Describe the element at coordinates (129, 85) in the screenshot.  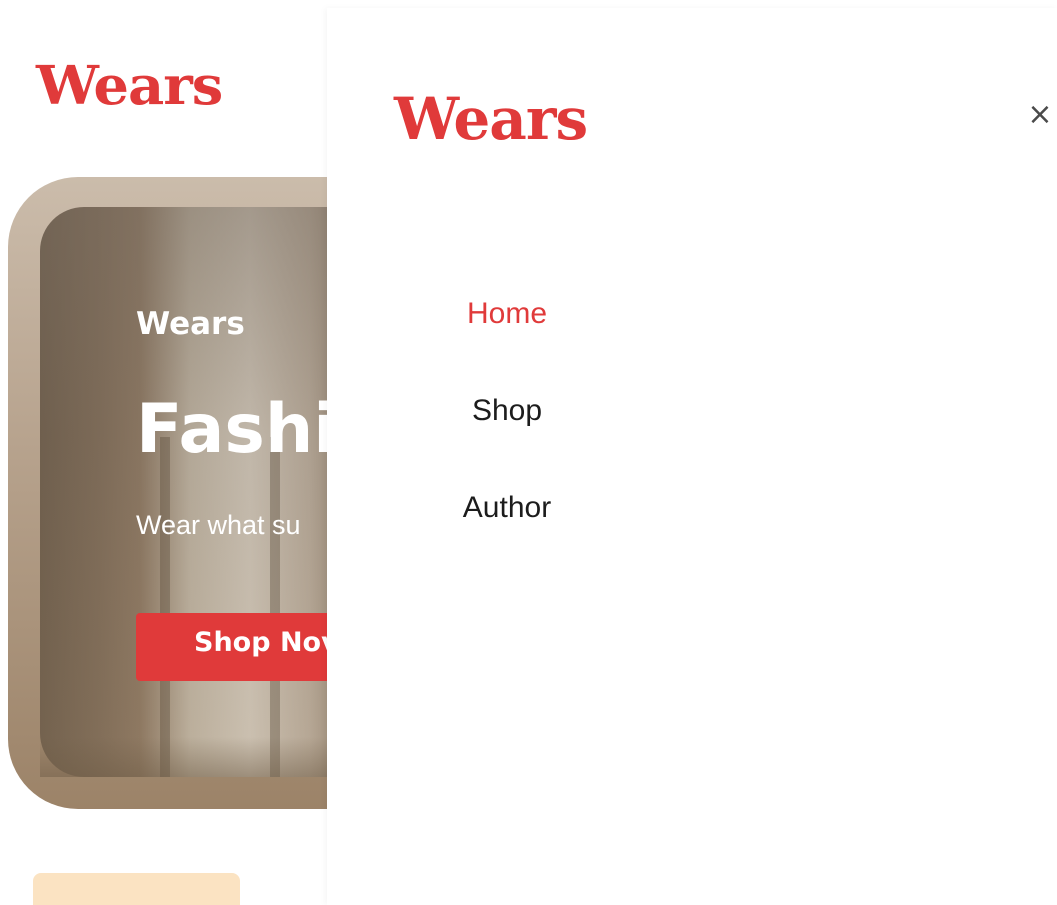
I see `site-logo: Wears` at that location.